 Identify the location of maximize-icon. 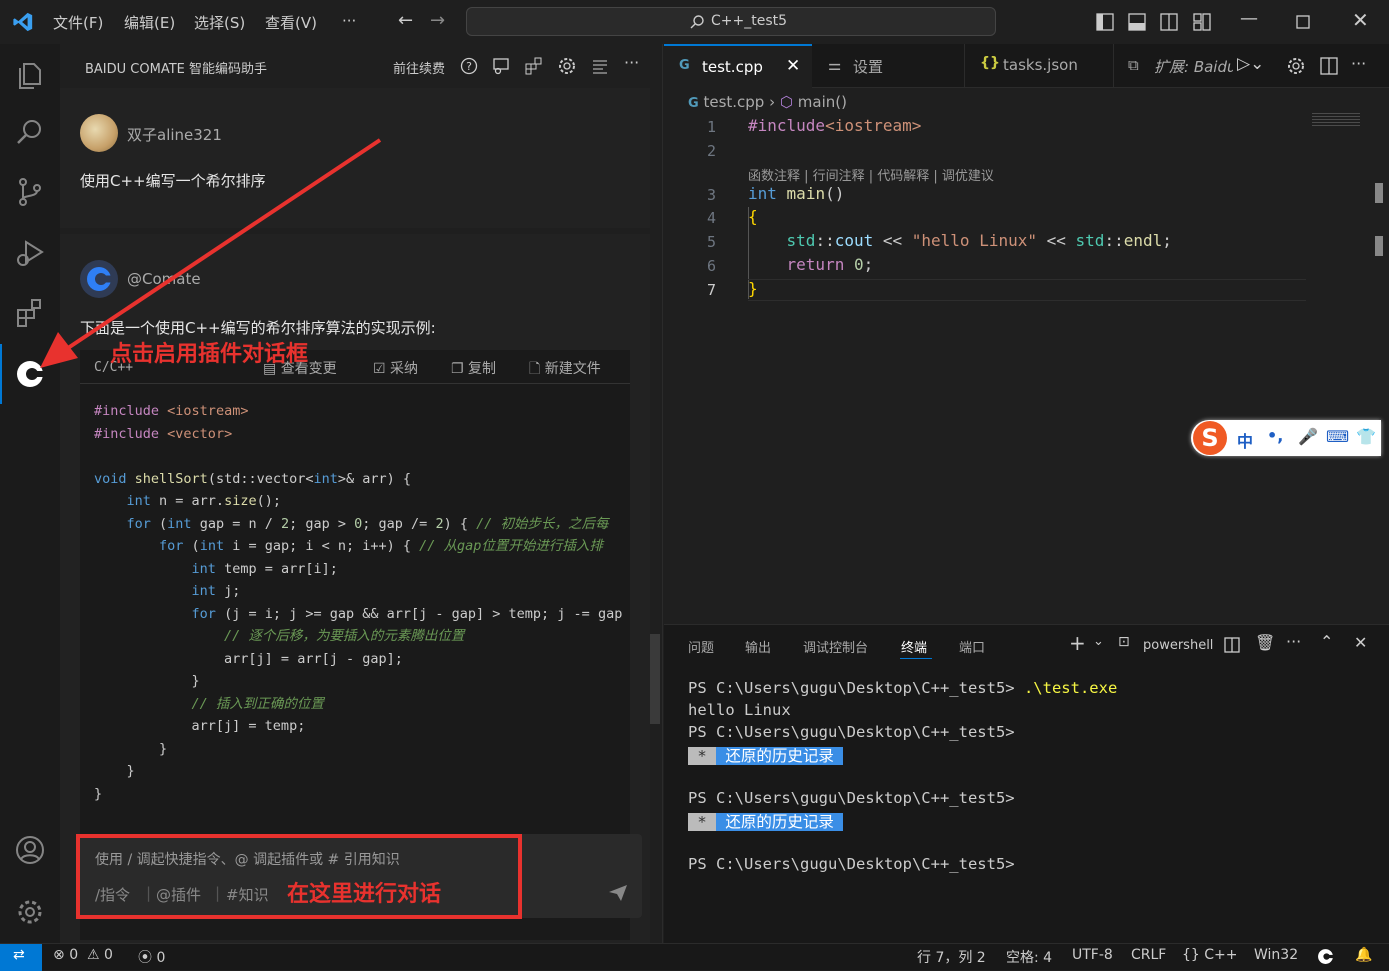
(1303, 22).